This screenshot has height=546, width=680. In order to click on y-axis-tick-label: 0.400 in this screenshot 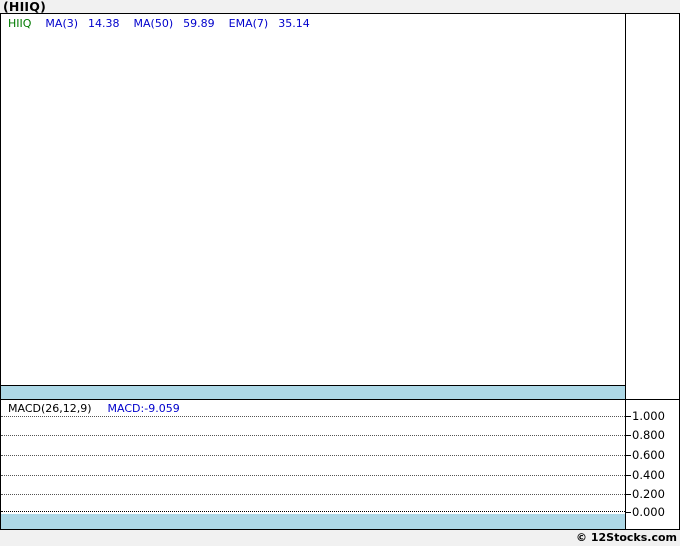, I will do `click(648, 475)`.